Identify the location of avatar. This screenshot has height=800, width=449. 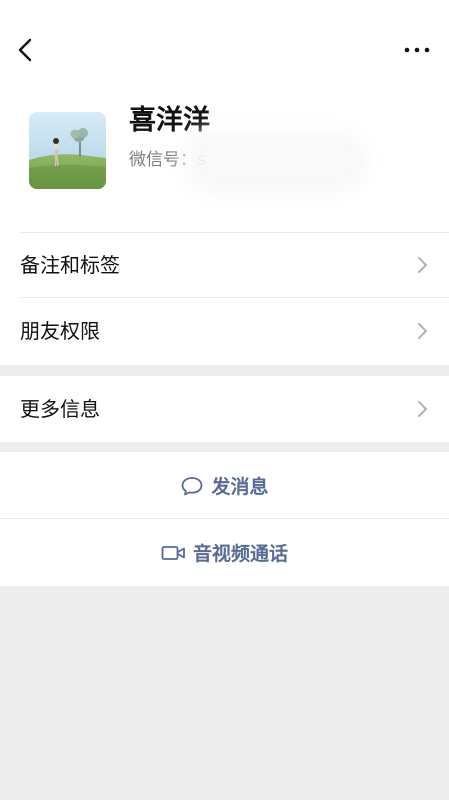
(67, 150).